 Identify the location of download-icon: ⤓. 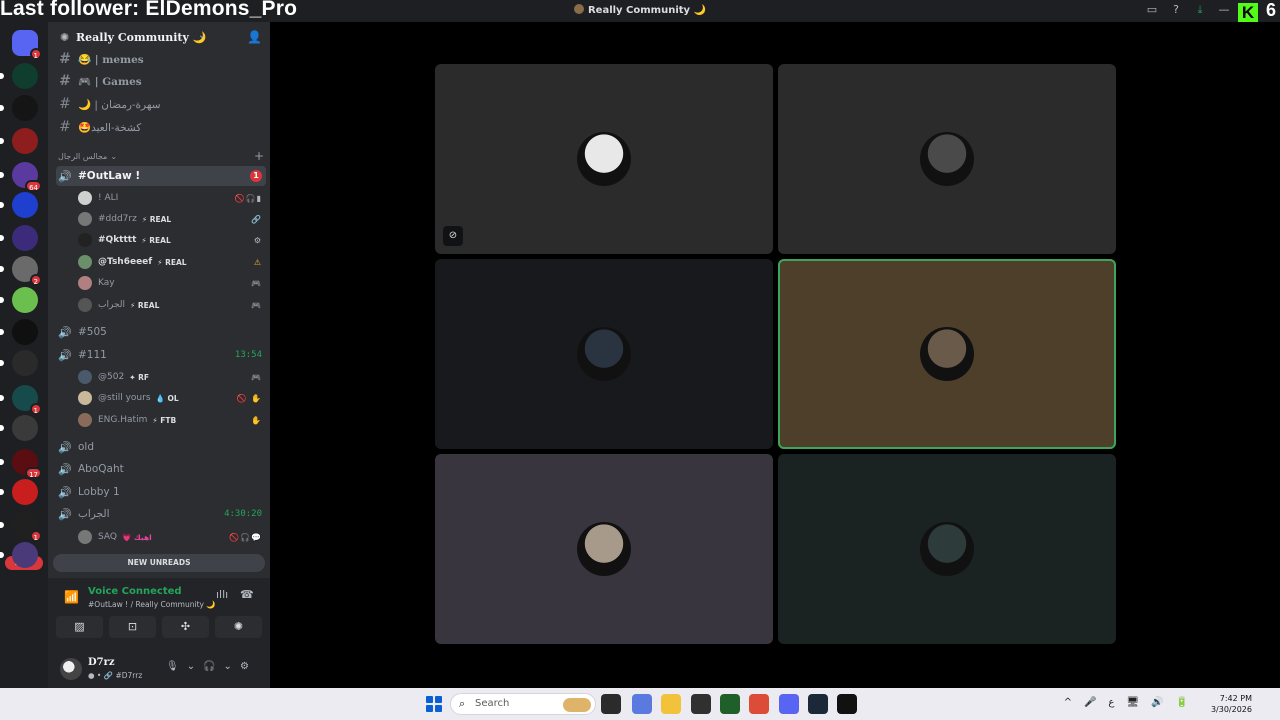
(1200, 10).